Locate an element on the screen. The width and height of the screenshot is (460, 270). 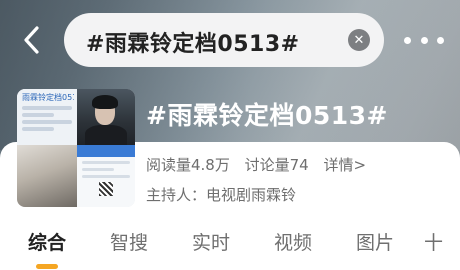
tab-realtime: 实时 is located at coordinates (211, 241).